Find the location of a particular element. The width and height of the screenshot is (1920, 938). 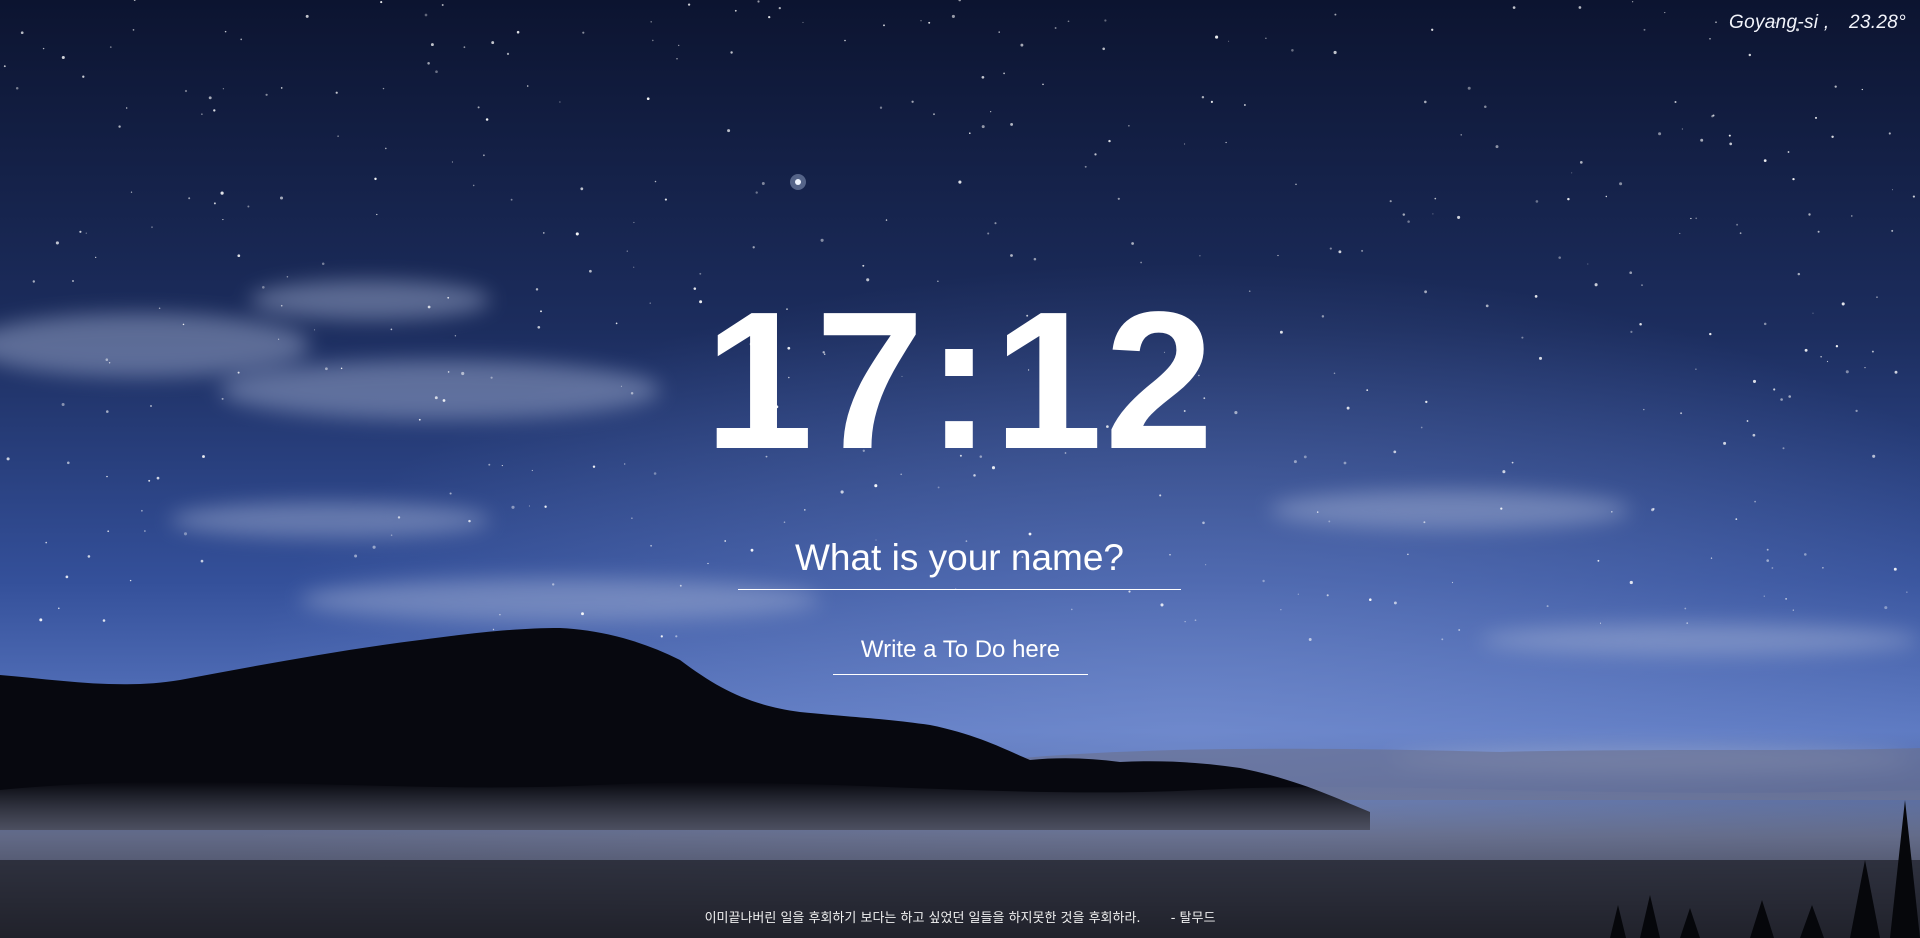

weather-location: Goyang-si , is located at coordinates (1779, 22).